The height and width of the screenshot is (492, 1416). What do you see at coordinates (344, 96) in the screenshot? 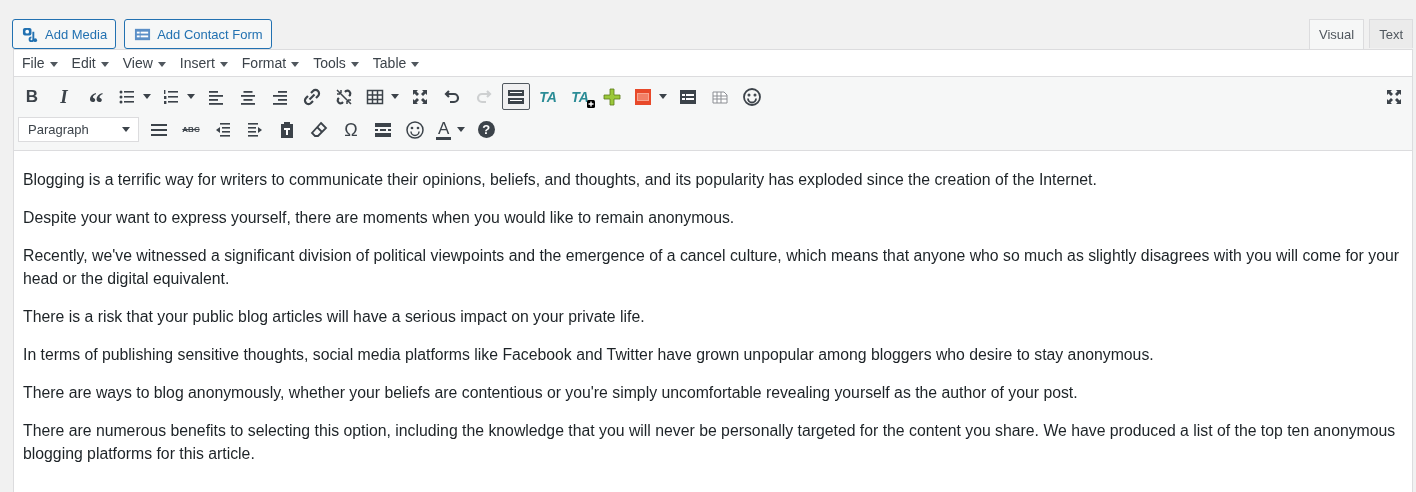
I see `unlink-icon` at bounding box center [344, 96].